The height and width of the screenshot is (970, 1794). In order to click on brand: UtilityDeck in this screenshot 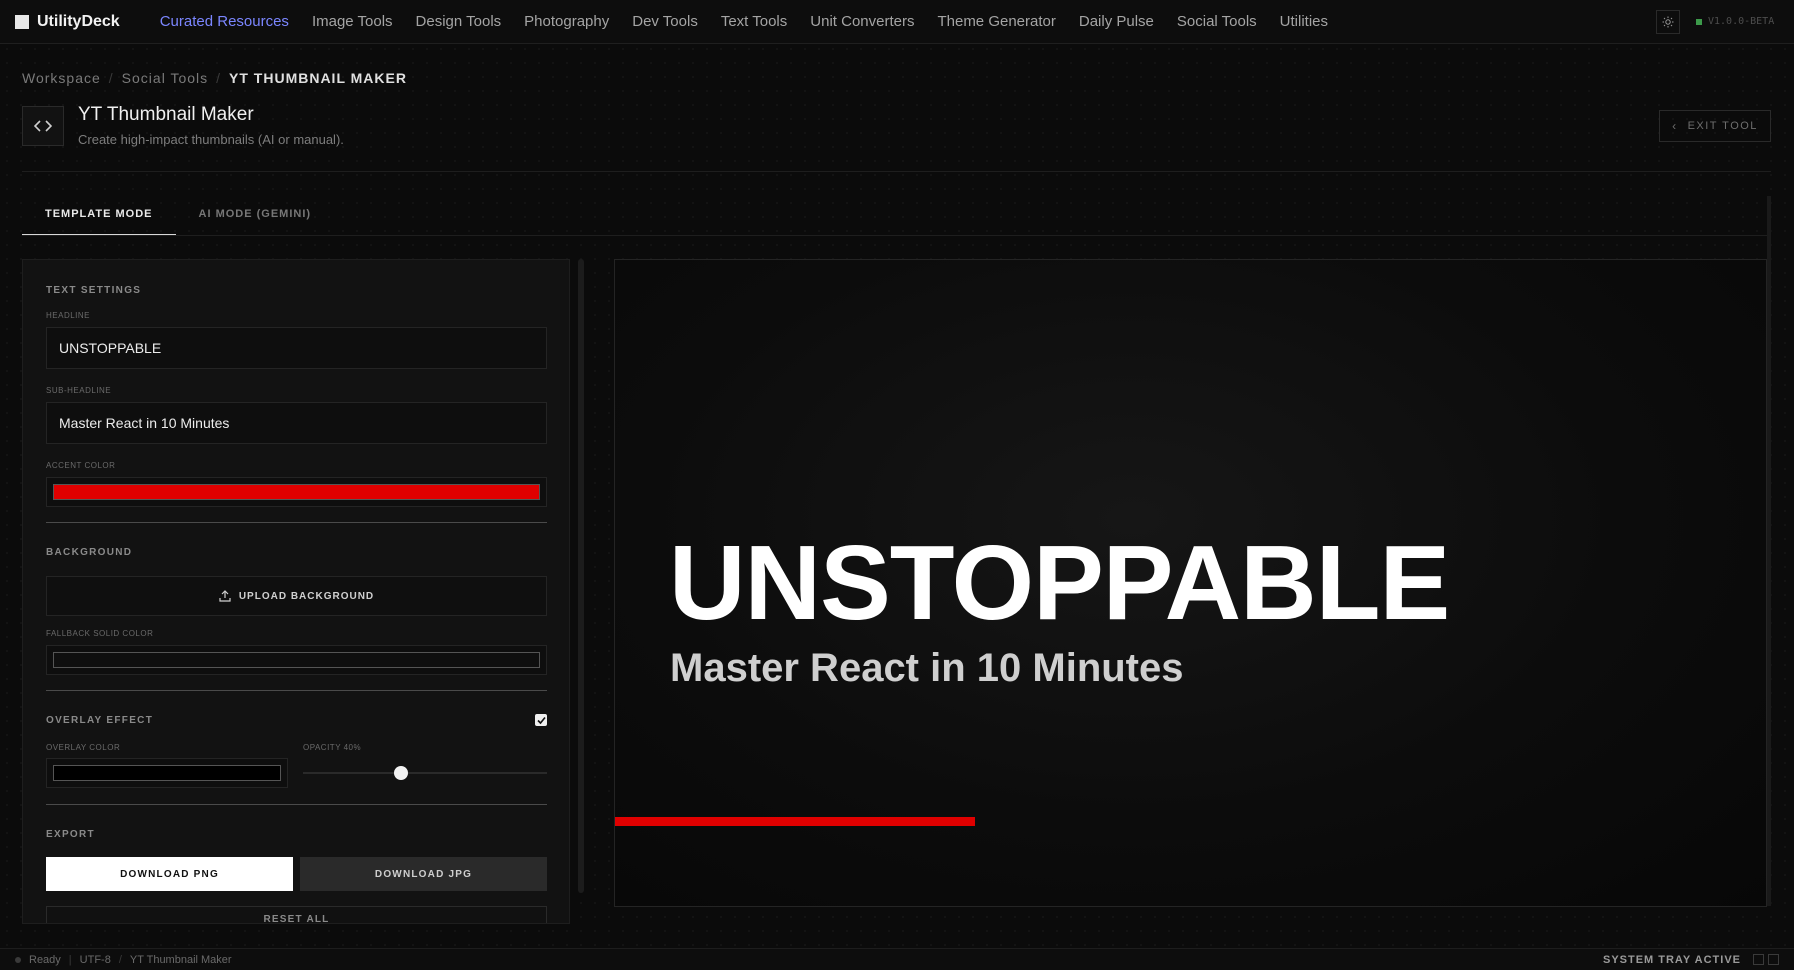, I will do `click(67, 22)`.